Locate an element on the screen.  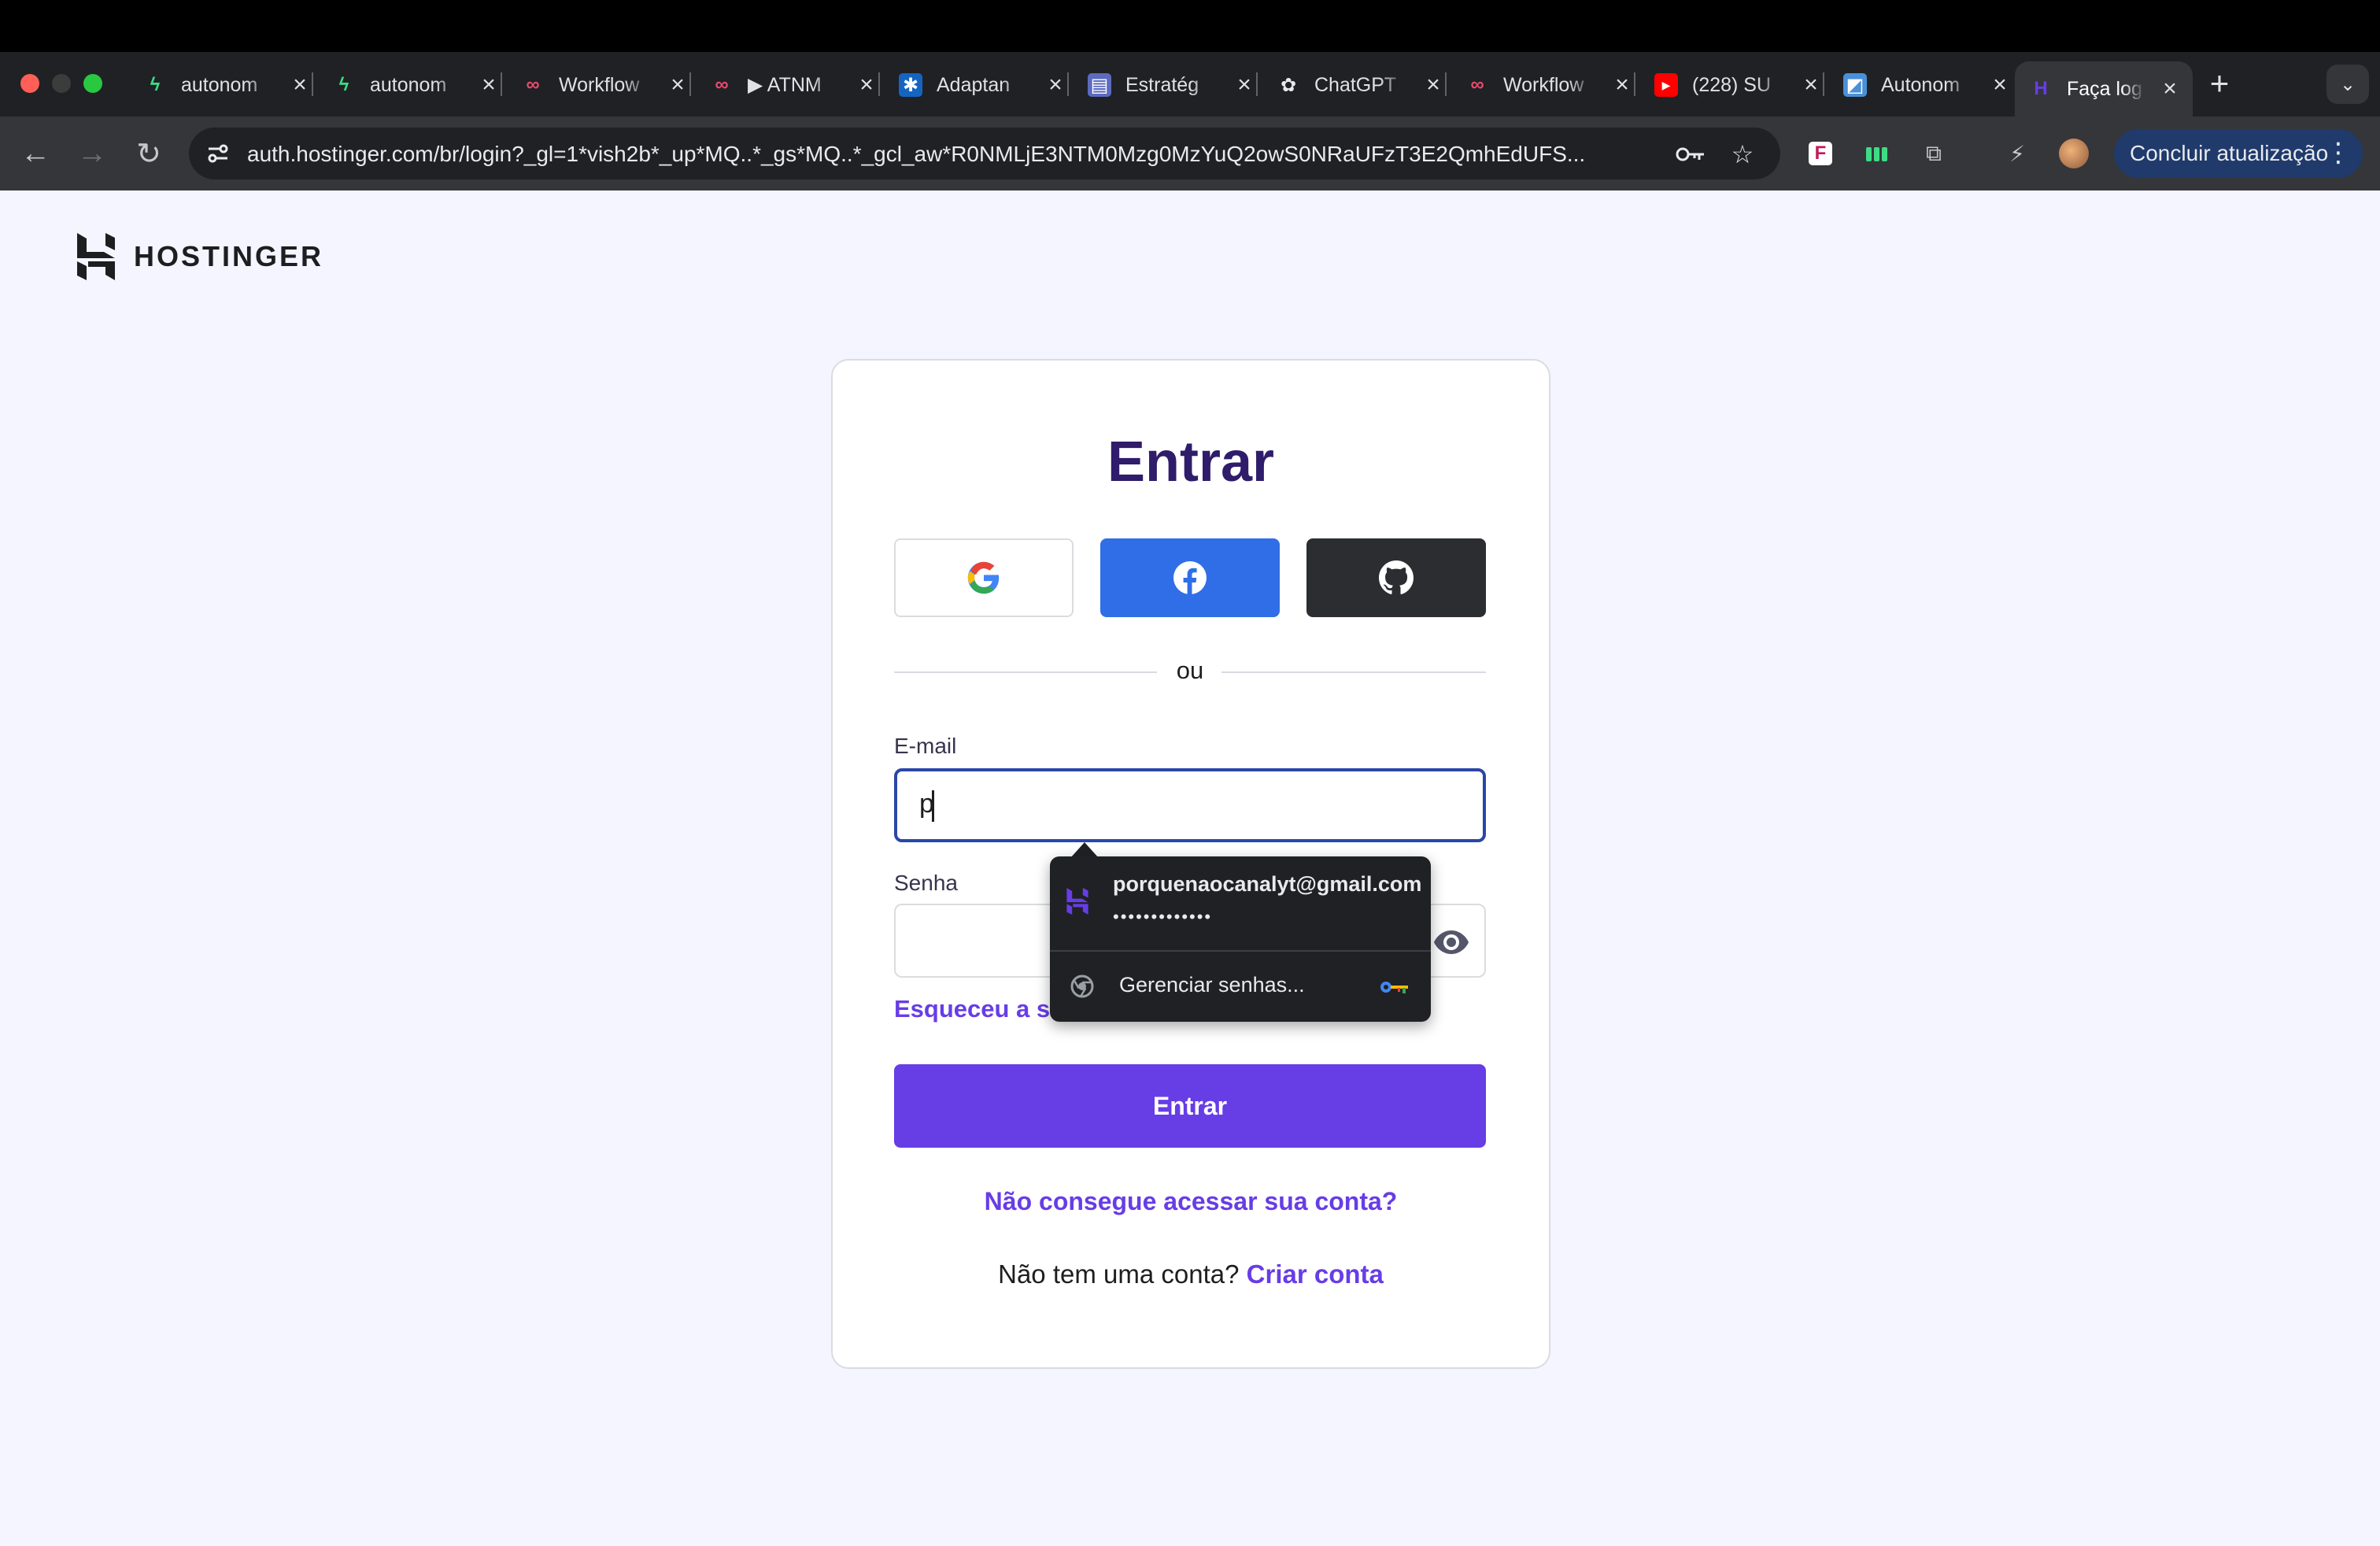
password-key-icon is located at coordinates (1394, 988).